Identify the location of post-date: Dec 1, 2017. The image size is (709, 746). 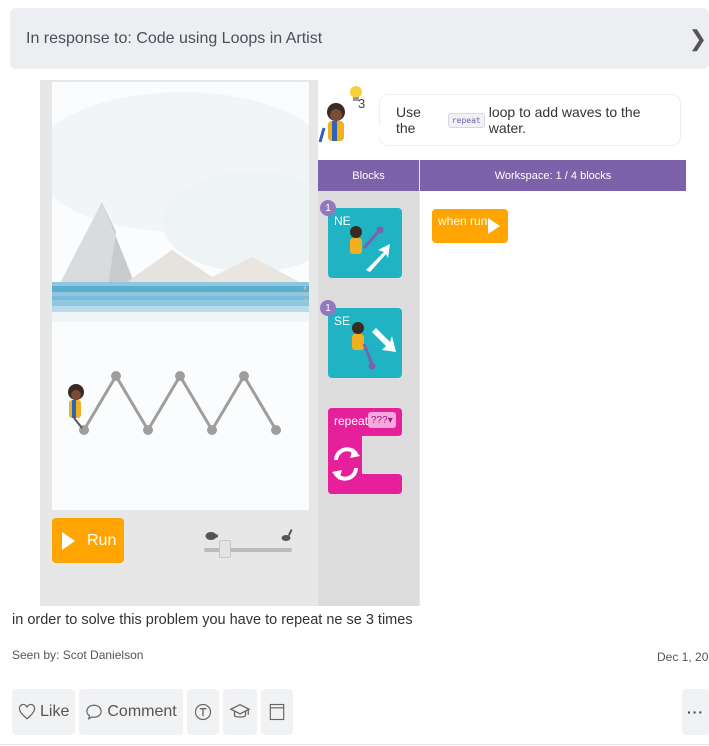
(683, 657).